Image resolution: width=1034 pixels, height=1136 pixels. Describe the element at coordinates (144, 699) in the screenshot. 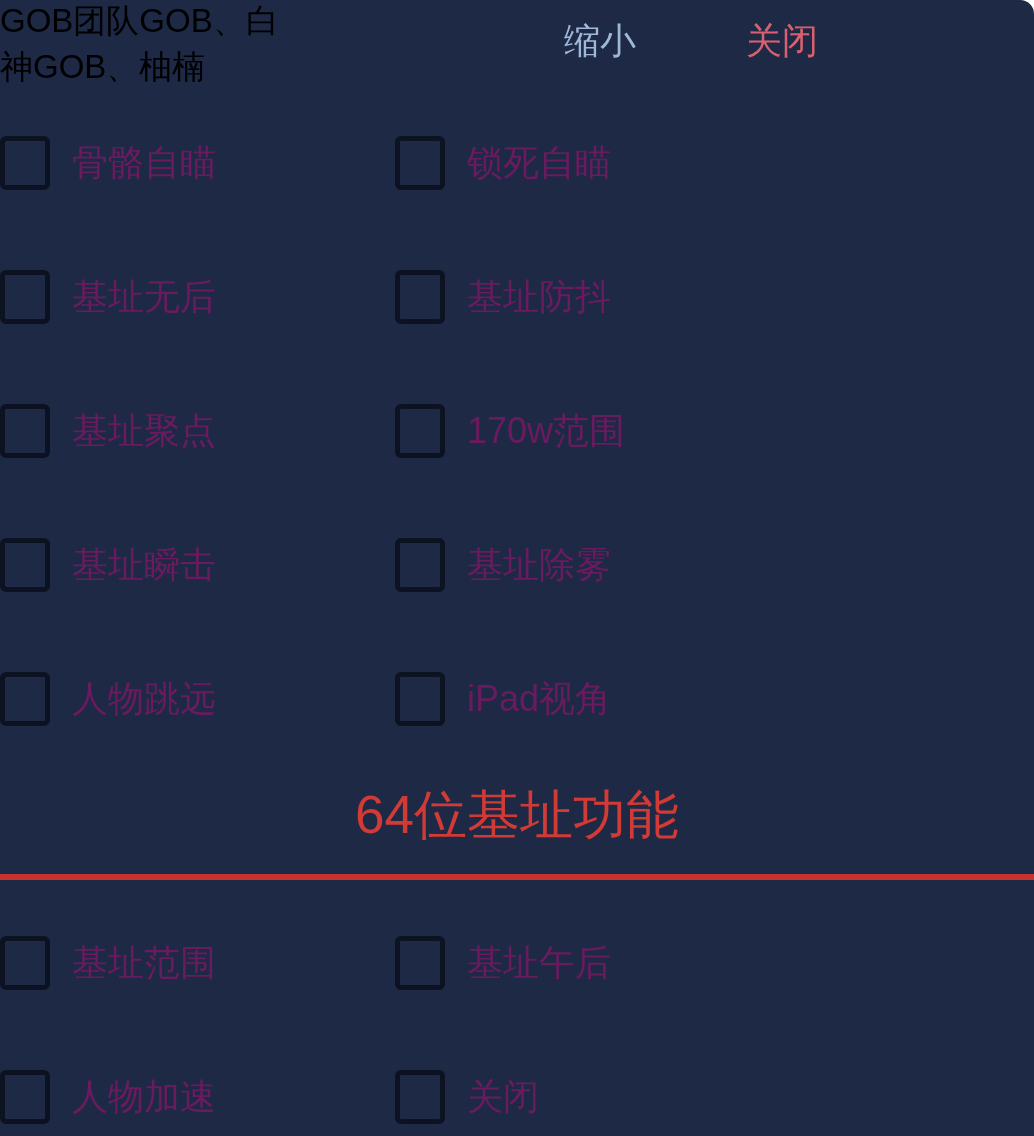

I see `option-label: 人物跳远` at that location.